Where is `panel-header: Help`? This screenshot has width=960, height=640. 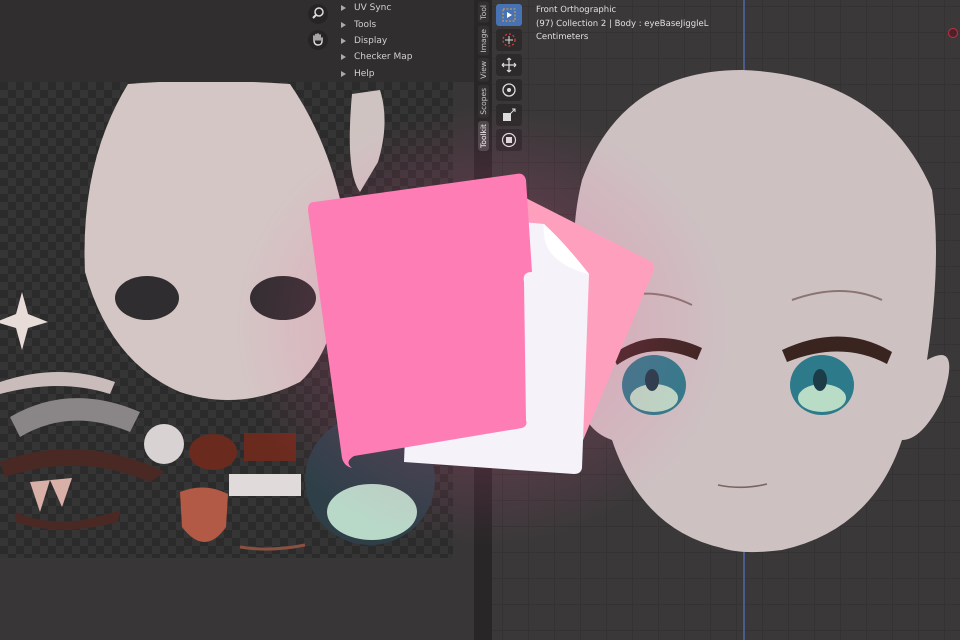 panel-header: Help is located at coordinates (376, 74).